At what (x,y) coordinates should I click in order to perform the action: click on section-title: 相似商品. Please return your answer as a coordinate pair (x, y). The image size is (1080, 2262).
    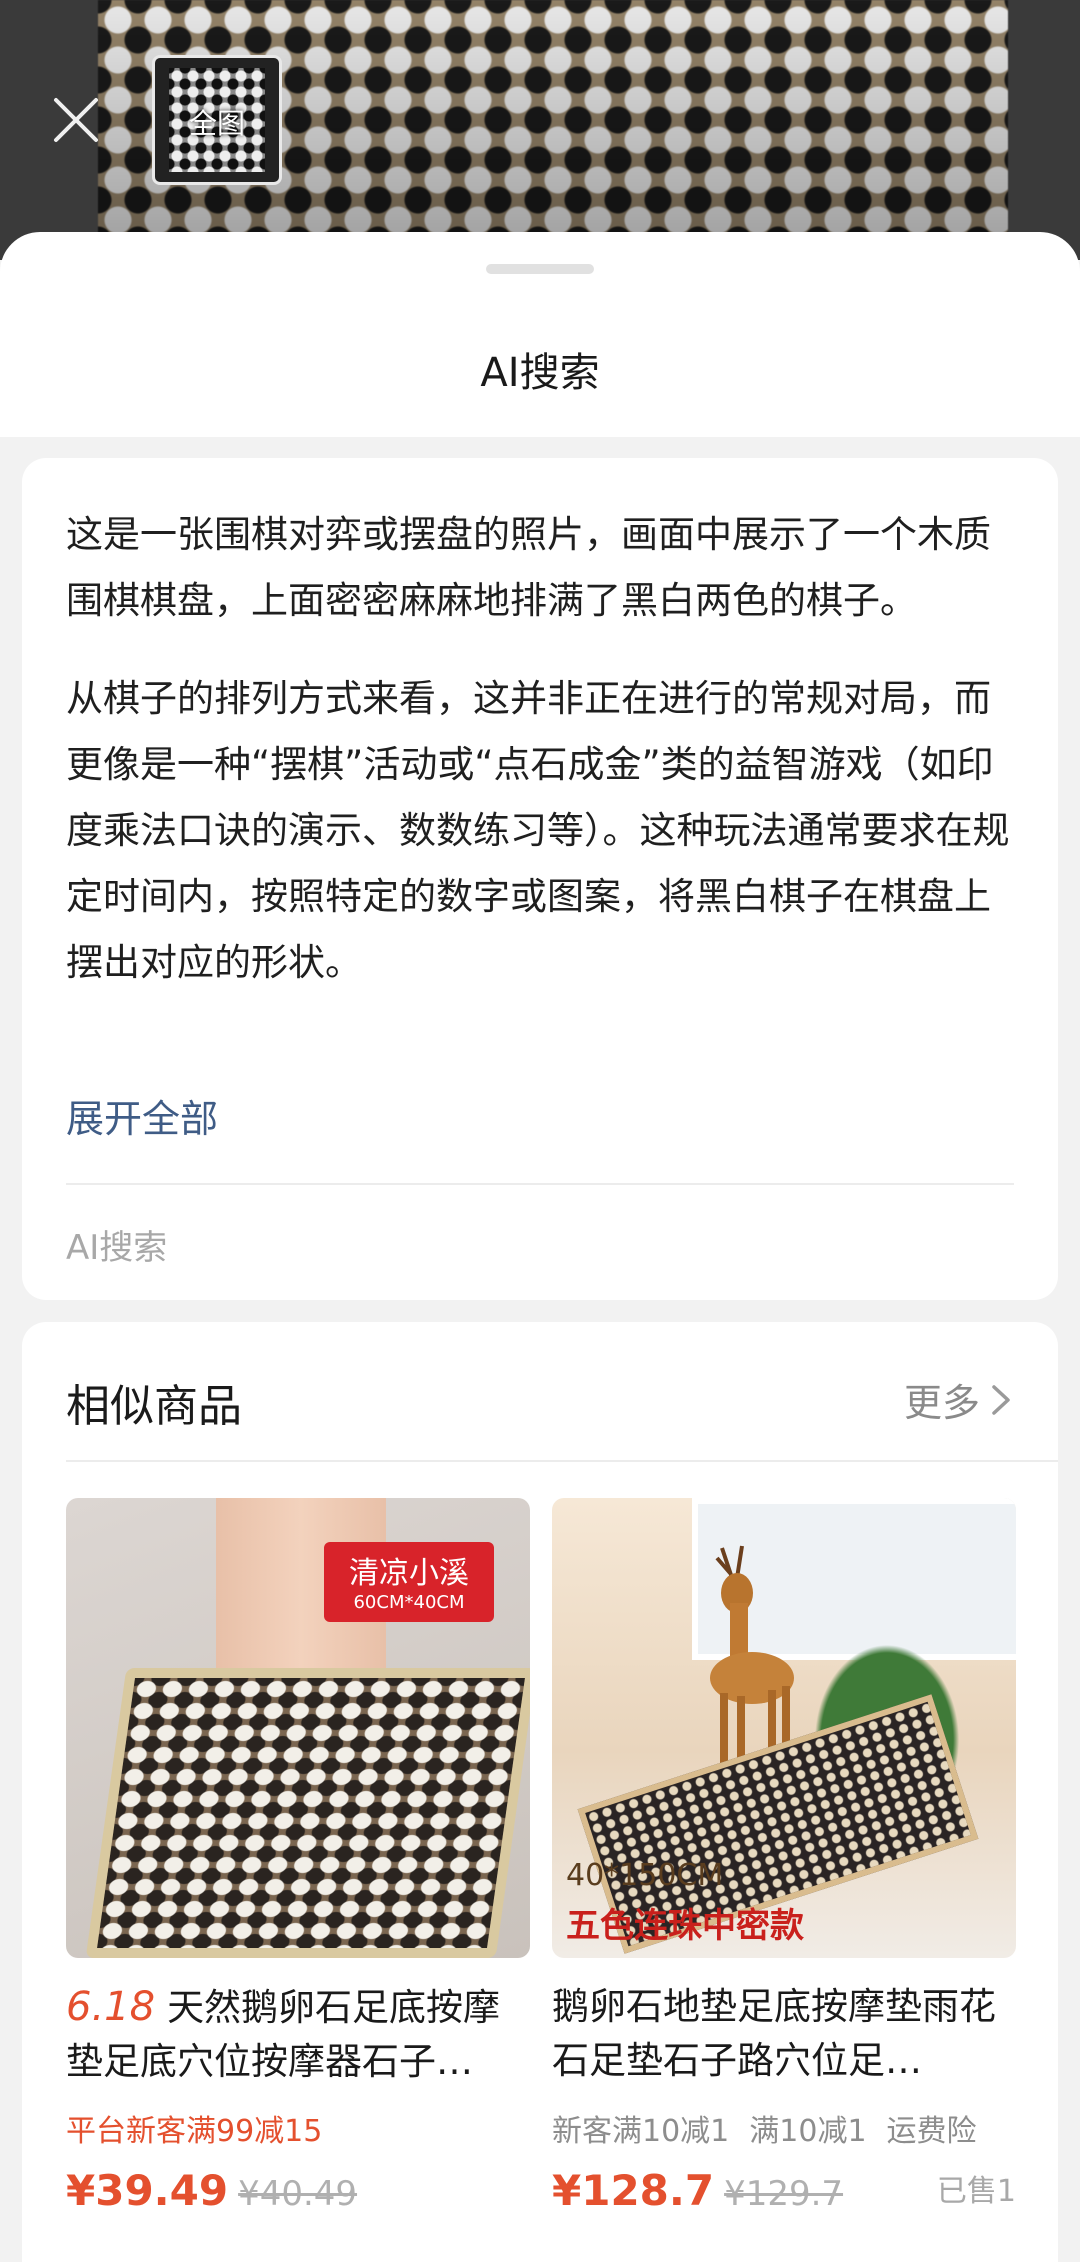
    Looking at the image, I should click on (154, 1406).